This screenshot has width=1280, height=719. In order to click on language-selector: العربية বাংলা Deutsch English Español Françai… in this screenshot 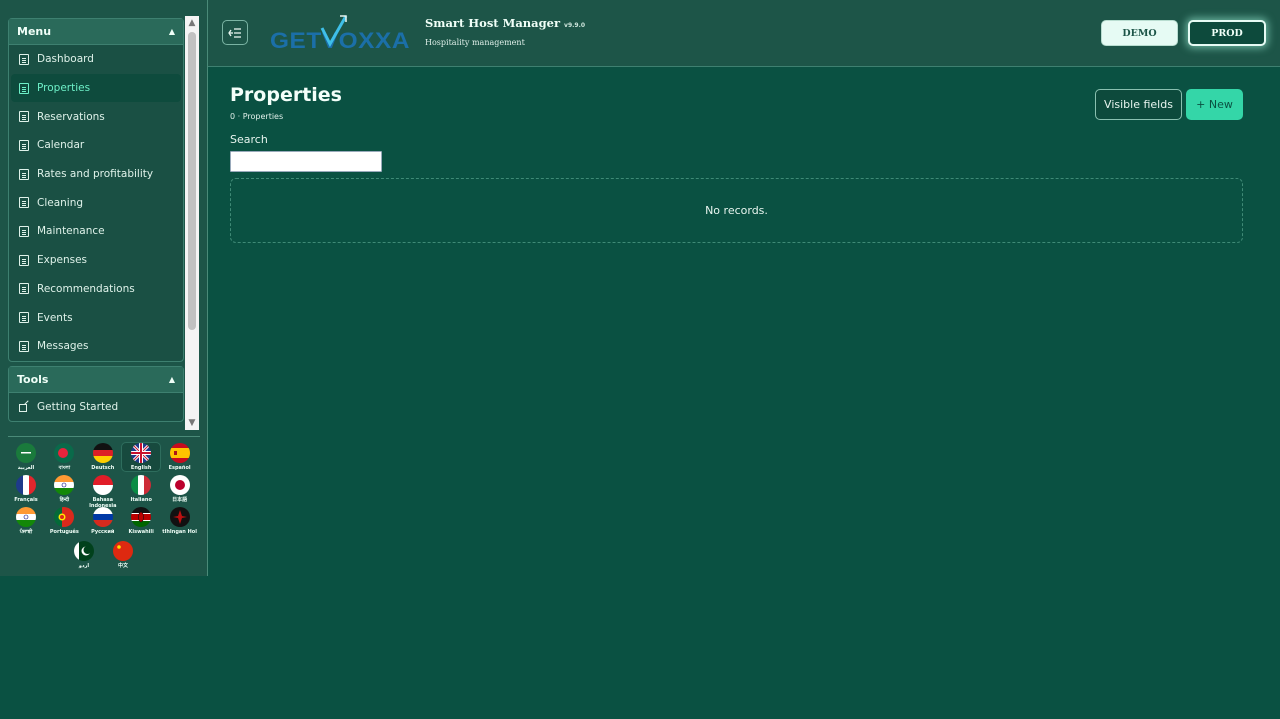, I will do `click(104, 502)`.